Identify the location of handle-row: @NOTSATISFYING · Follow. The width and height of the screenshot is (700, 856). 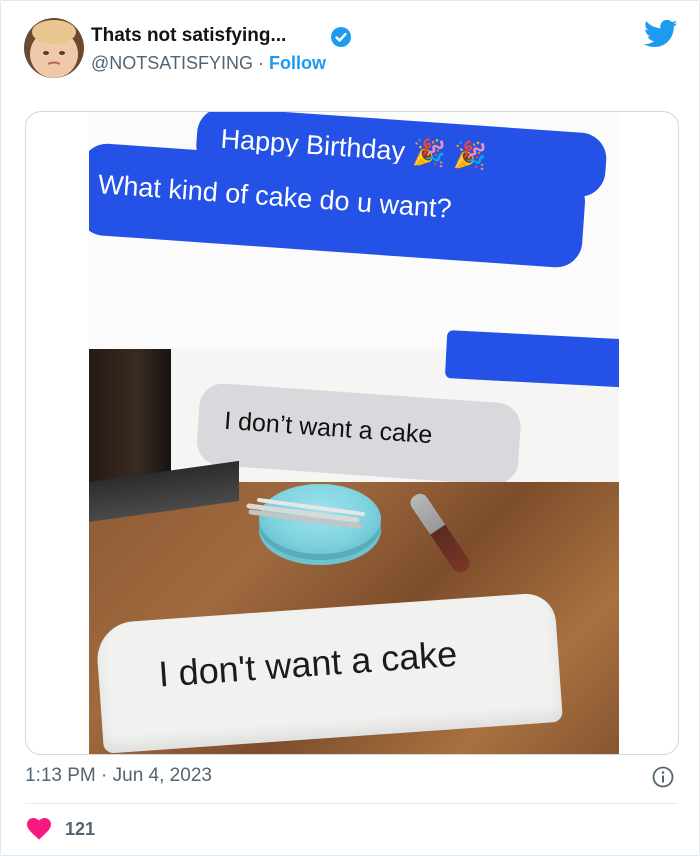
(208, 63).